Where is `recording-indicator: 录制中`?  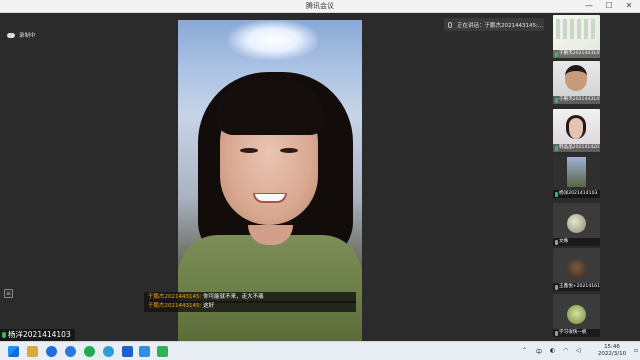
recording-indicator: 录制中 is located at coordinates (21, 35).